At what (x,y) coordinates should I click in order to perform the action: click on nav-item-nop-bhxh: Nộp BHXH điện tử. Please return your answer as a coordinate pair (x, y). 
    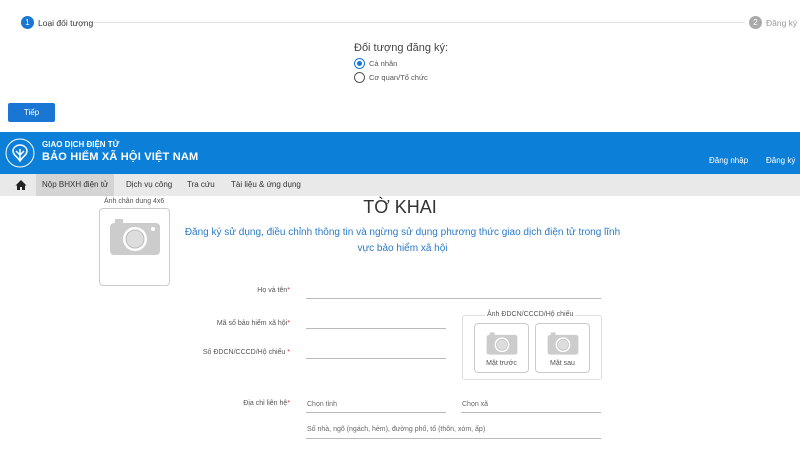
    Looking at the image, I should click on (75, 185).